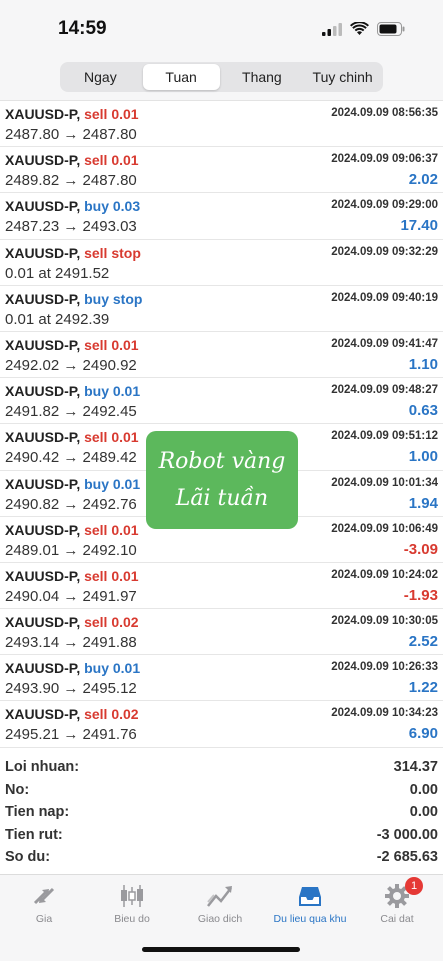  Describe the element at coordinates (222, 461) in the screenshot. I see `badge-line-1: Robot vàng` at that location.